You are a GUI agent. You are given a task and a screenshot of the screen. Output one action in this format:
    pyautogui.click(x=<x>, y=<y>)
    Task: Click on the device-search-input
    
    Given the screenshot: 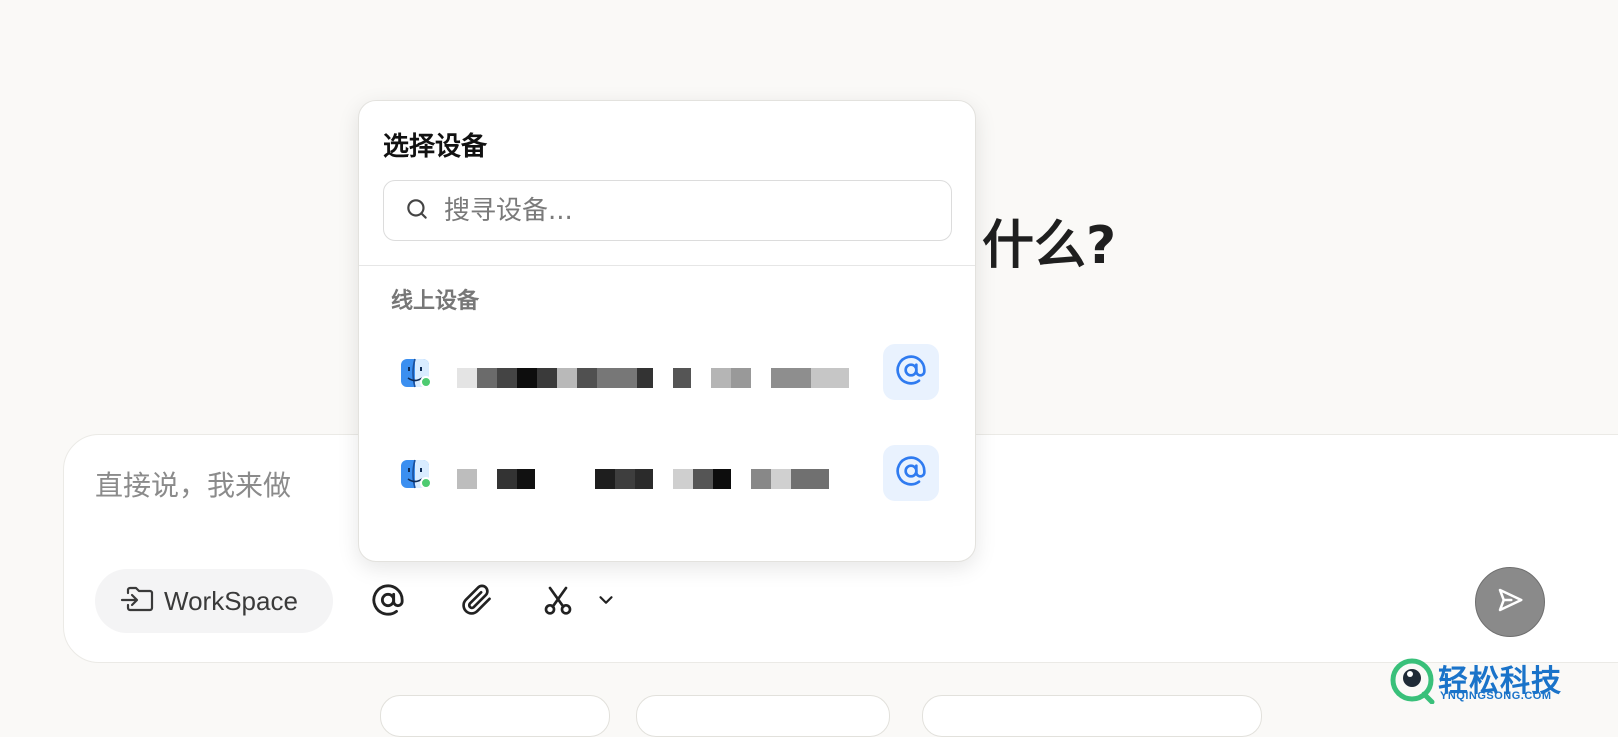 What is the action you would take?
    pyautogui.click(x=684, y=210)
    